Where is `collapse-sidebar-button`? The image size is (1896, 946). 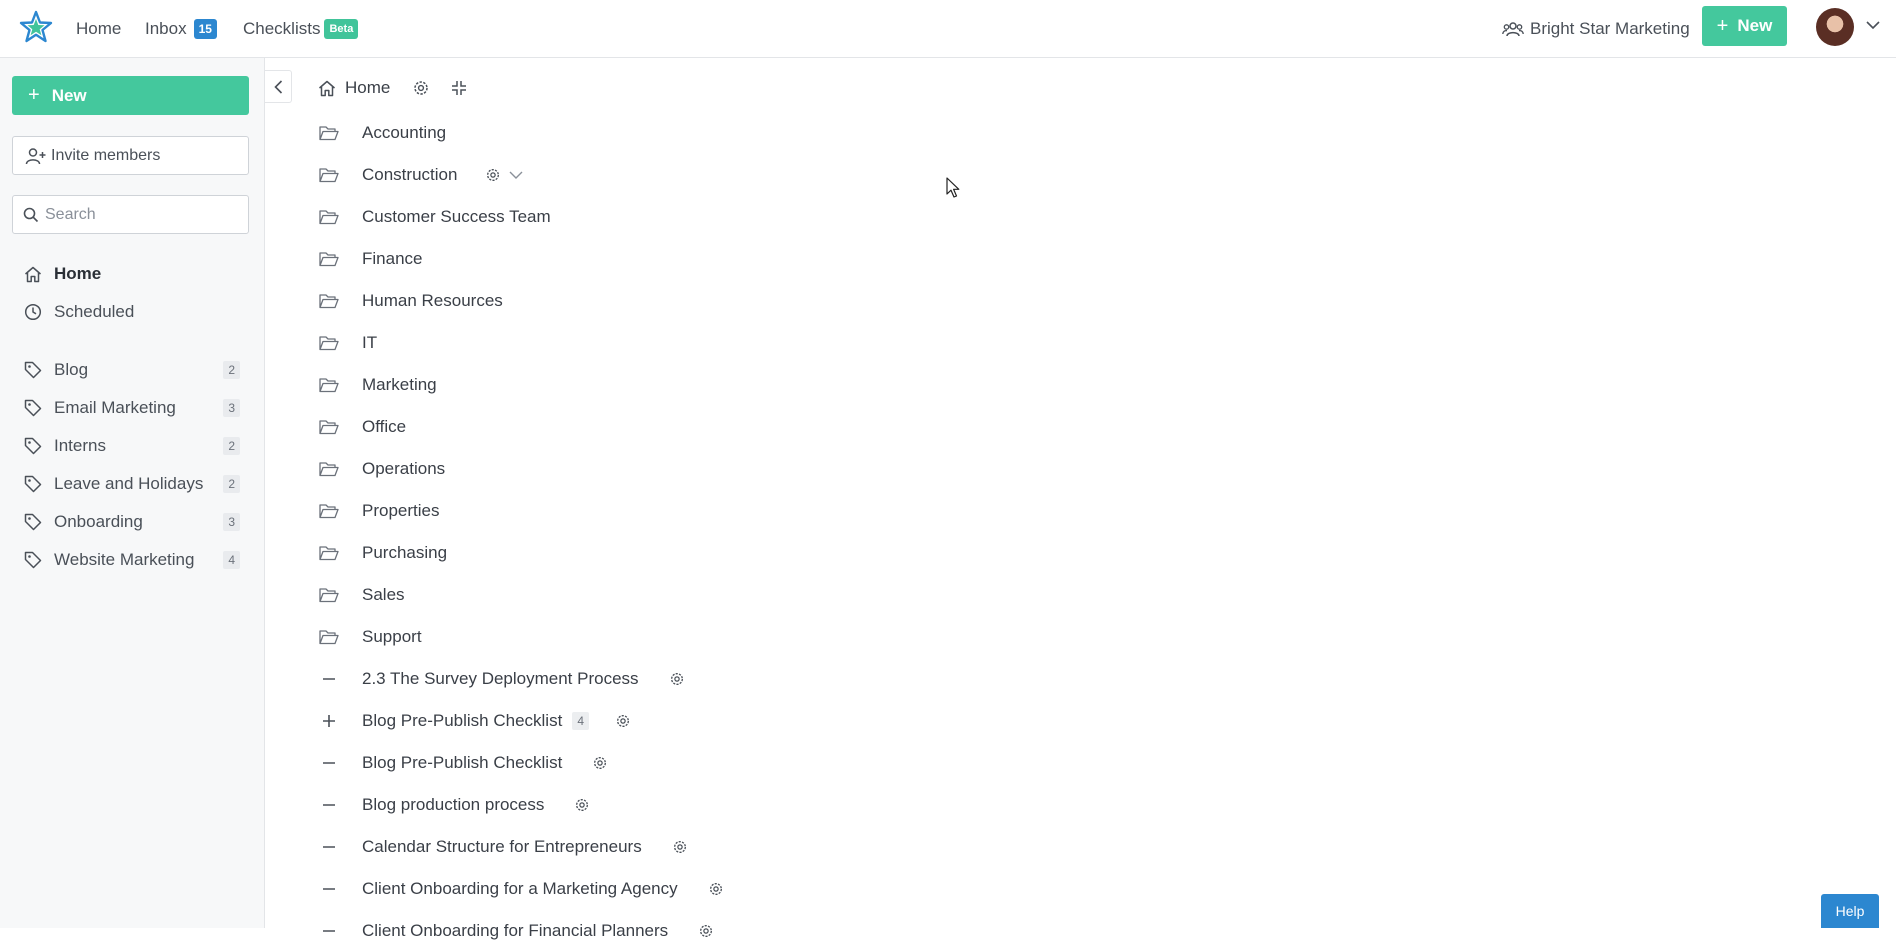
collapse-sidebar-button is located at coordinates (278, 86).